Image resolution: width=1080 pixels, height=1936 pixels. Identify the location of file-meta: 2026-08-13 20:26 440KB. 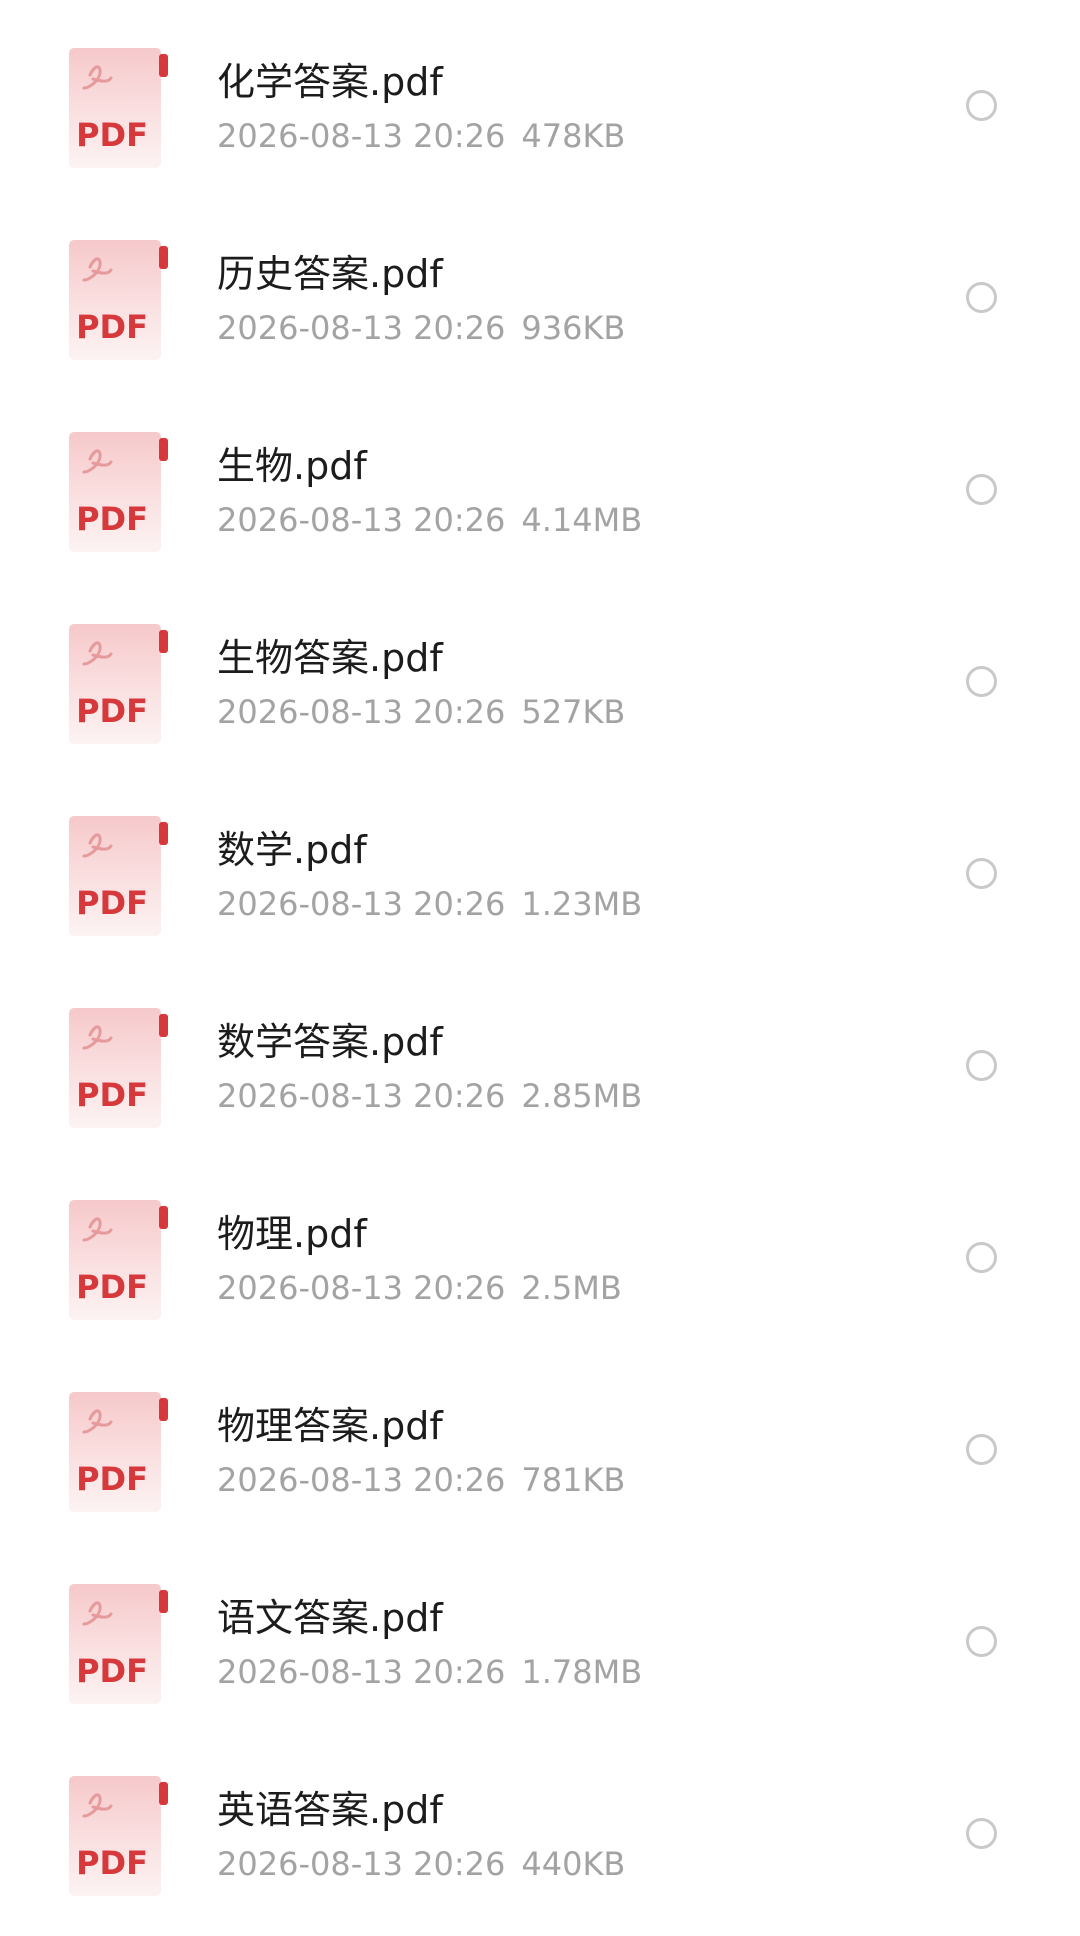
(421, 1864).